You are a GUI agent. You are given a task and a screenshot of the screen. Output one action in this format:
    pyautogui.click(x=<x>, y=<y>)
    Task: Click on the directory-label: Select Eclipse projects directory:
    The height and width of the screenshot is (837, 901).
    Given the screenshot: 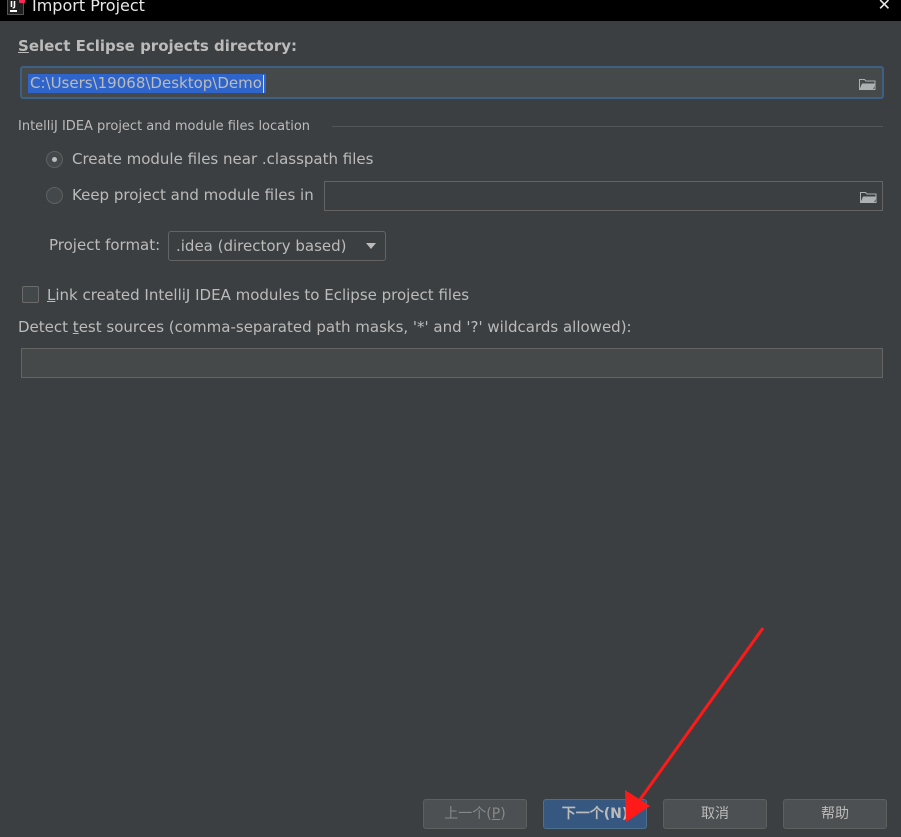 What is the action you would take?
    pyautogui.click(x=158, y=46)
    